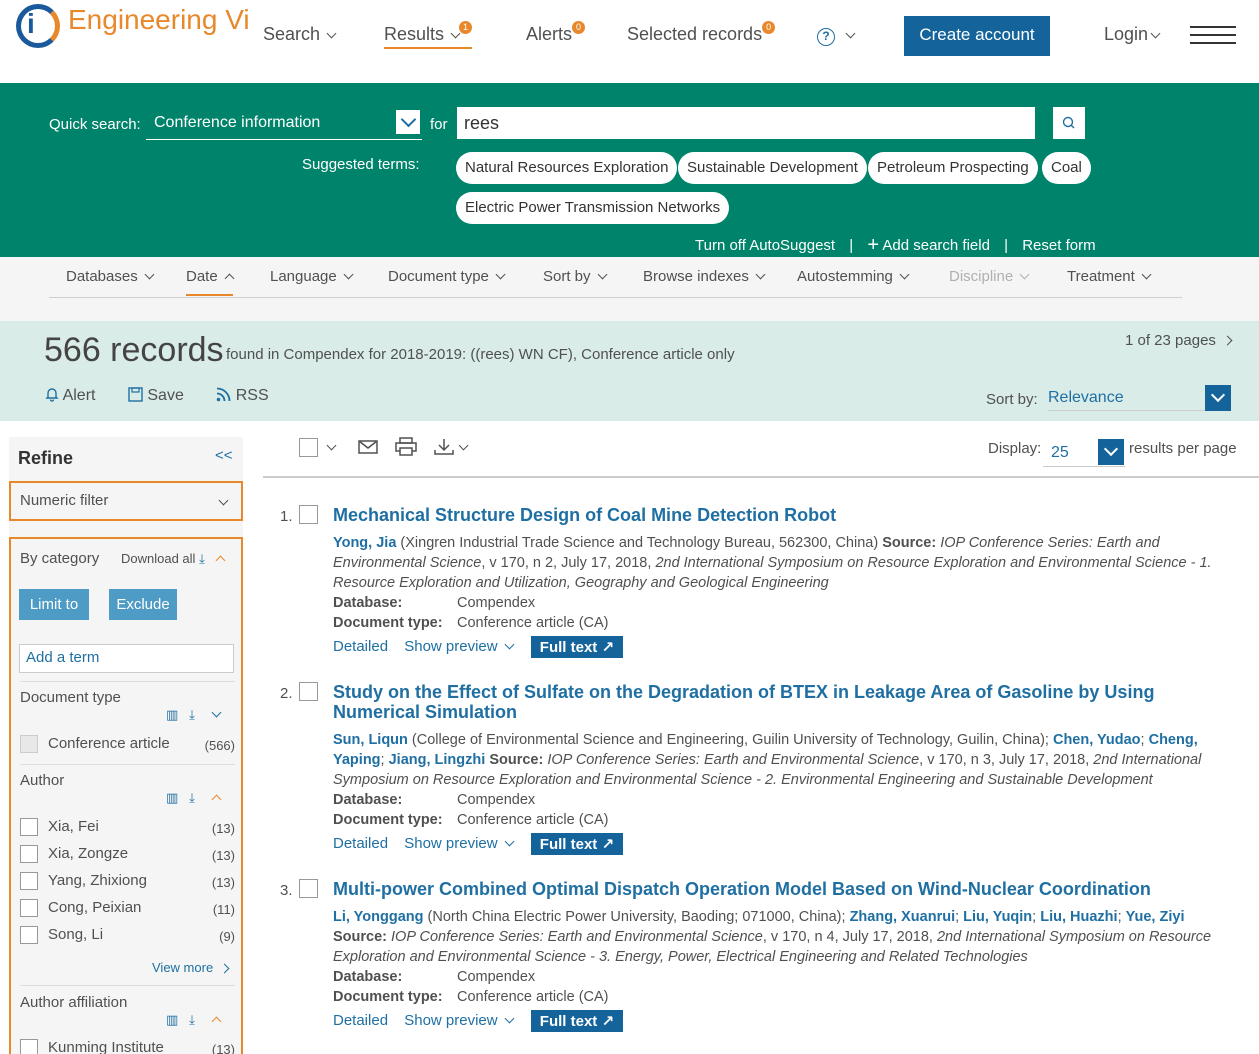 The height and width of the screenshot is (1054, 1259). What do you see at coordinates (191, 967) in the screenshot?
I see `view-more-link: View more` at bounding box center [191, 967].